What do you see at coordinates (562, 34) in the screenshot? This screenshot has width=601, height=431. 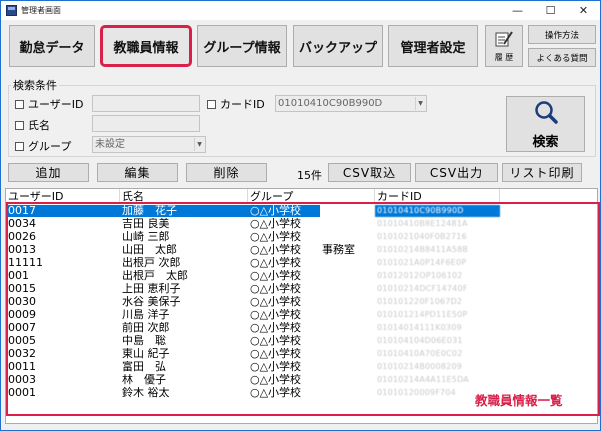 I see `manual-button: 操作方法` at bounding box center [562, 34].